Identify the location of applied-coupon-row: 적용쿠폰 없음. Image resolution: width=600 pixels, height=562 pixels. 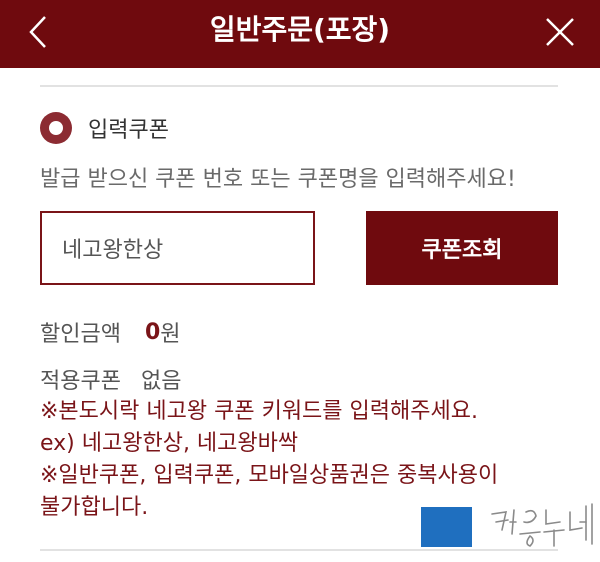
(110, 379).